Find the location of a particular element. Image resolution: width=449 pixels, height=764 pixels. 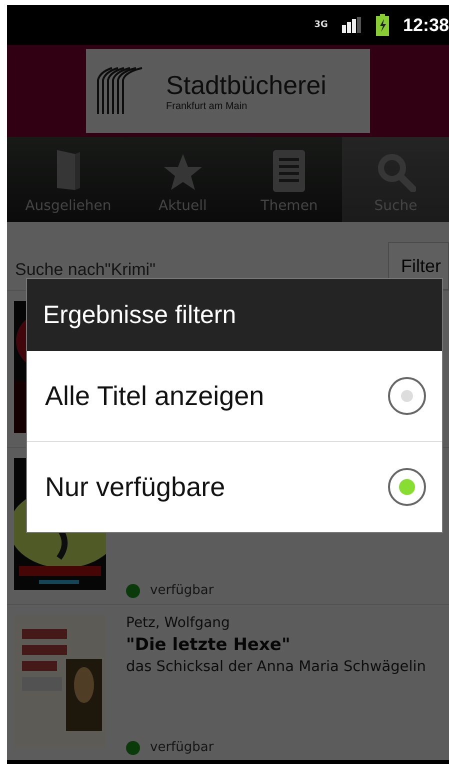

option-label: Alle Titel anzeigen is located at coordinates (154, 396).